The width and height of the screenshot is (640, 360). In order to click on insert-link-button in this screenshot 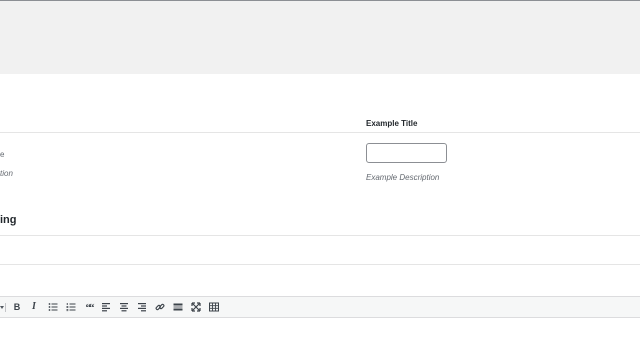, I will do `click(160, 307)`.